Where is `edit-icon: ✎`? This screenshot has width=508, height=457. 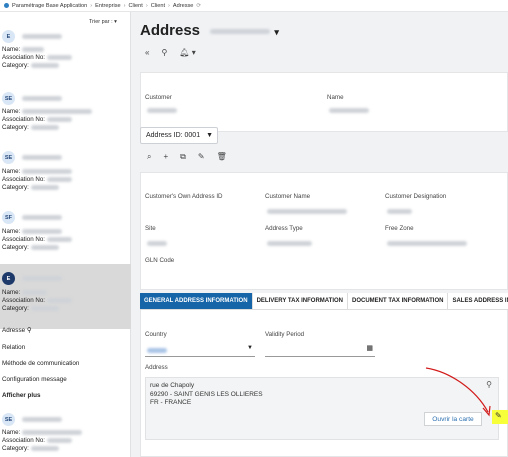 edit-icon: ✎ is located at coordinates (201, 157).